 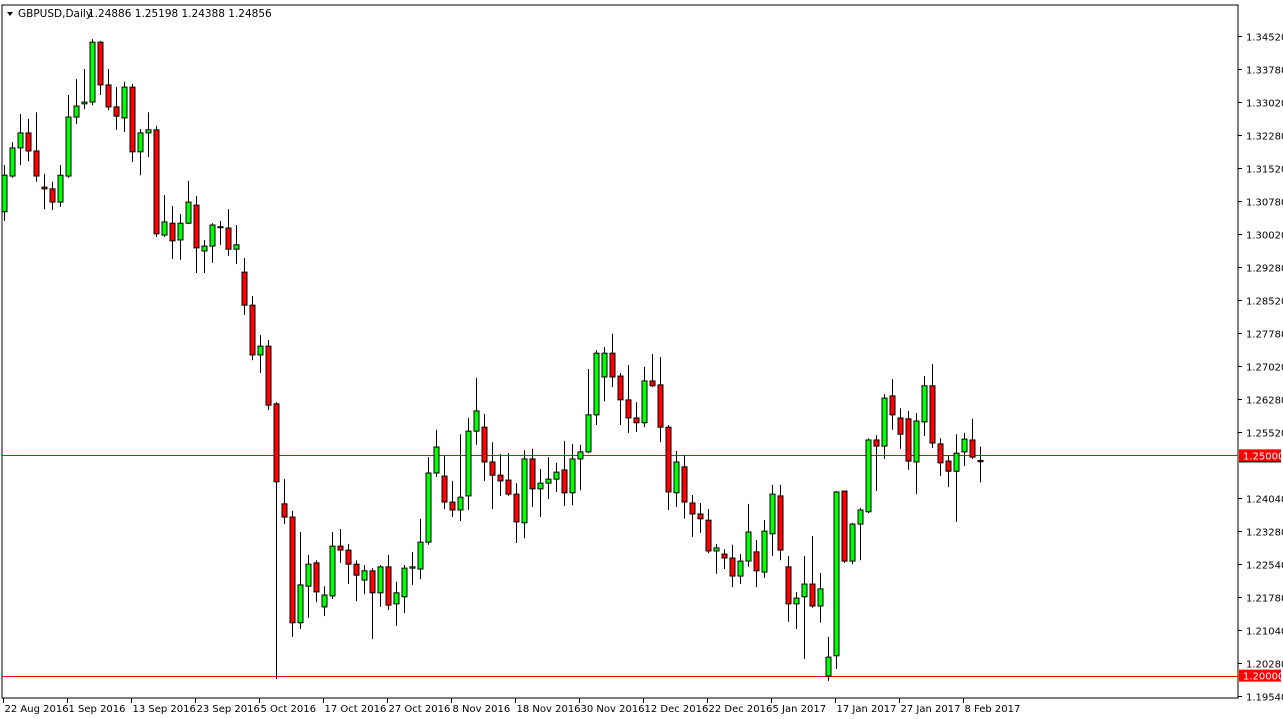 What do you see at coordinates (37, 709) in the screenshot?
I see `x-tick-label: 22 Aug 2016` at bounding box center [37, 709].